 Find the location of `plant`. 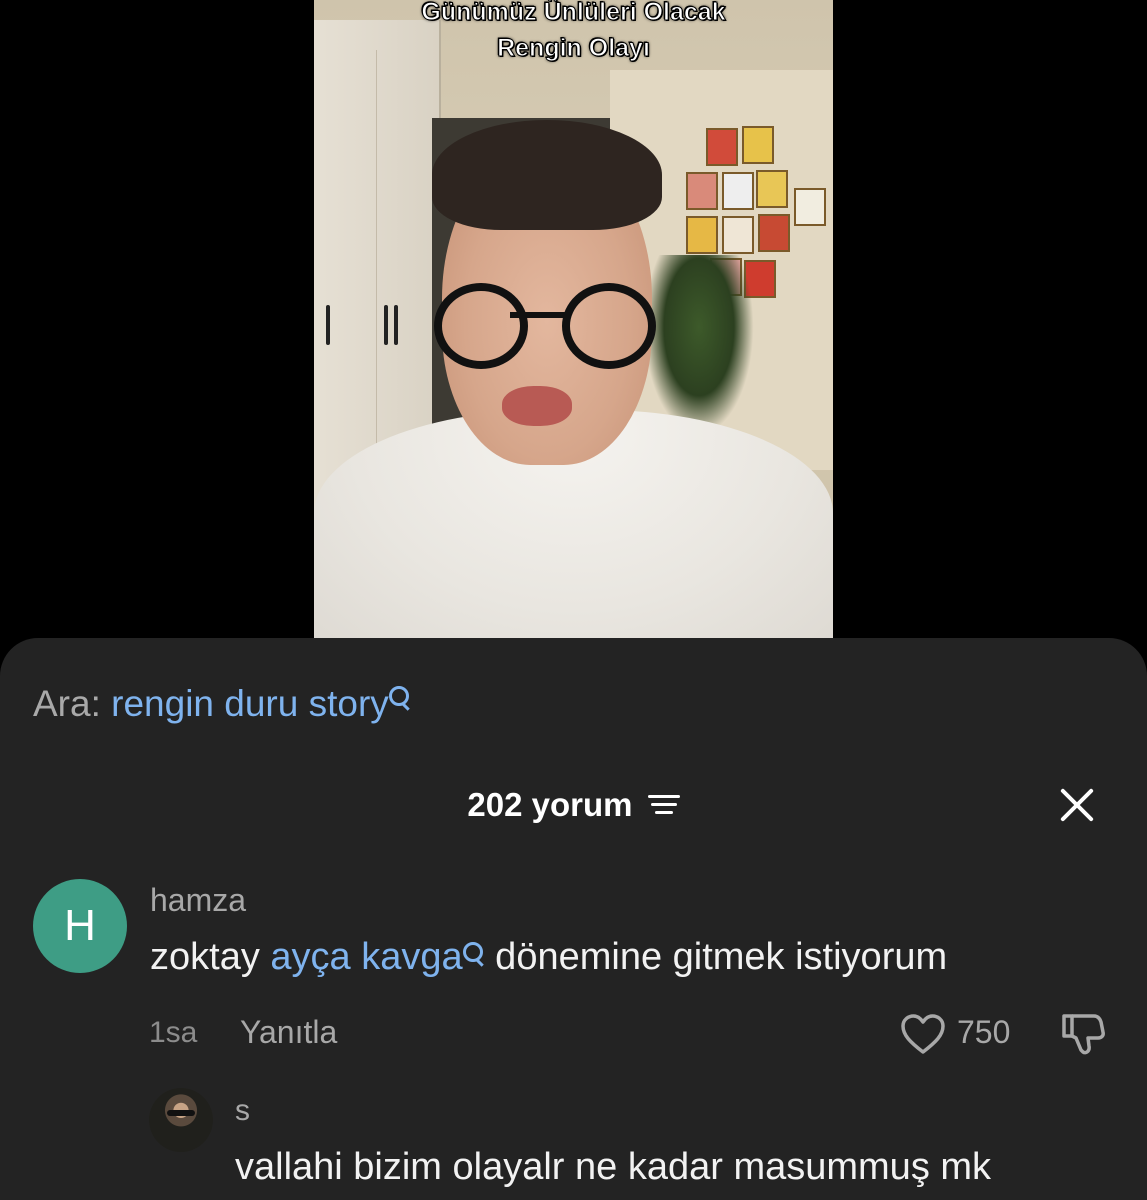

plant is located at coordinates (699, 345).